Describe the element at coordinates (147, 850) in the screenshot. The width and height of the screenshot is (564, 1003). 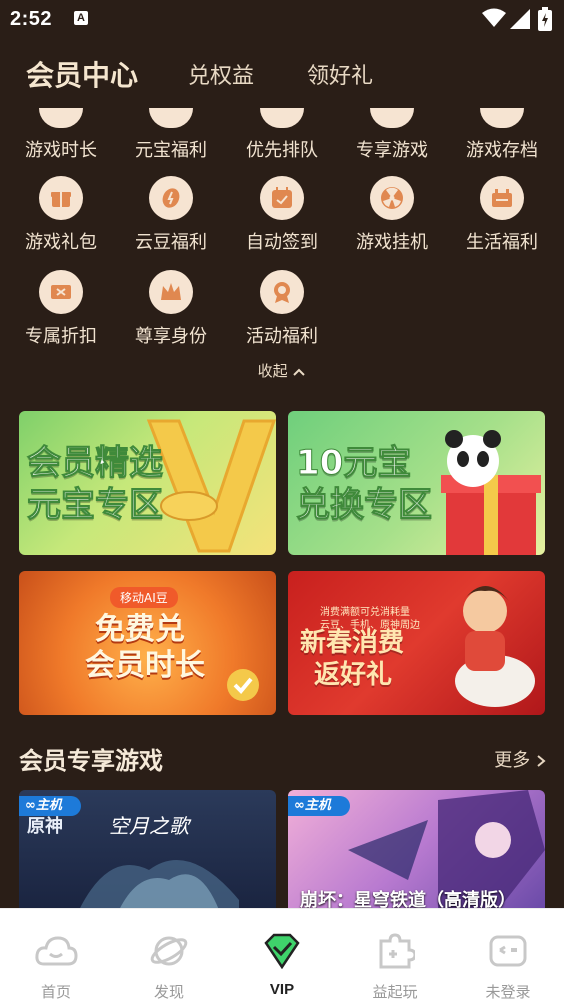
I see `game-card-genshin: ∞主机 原神 空月之歌` at that location.